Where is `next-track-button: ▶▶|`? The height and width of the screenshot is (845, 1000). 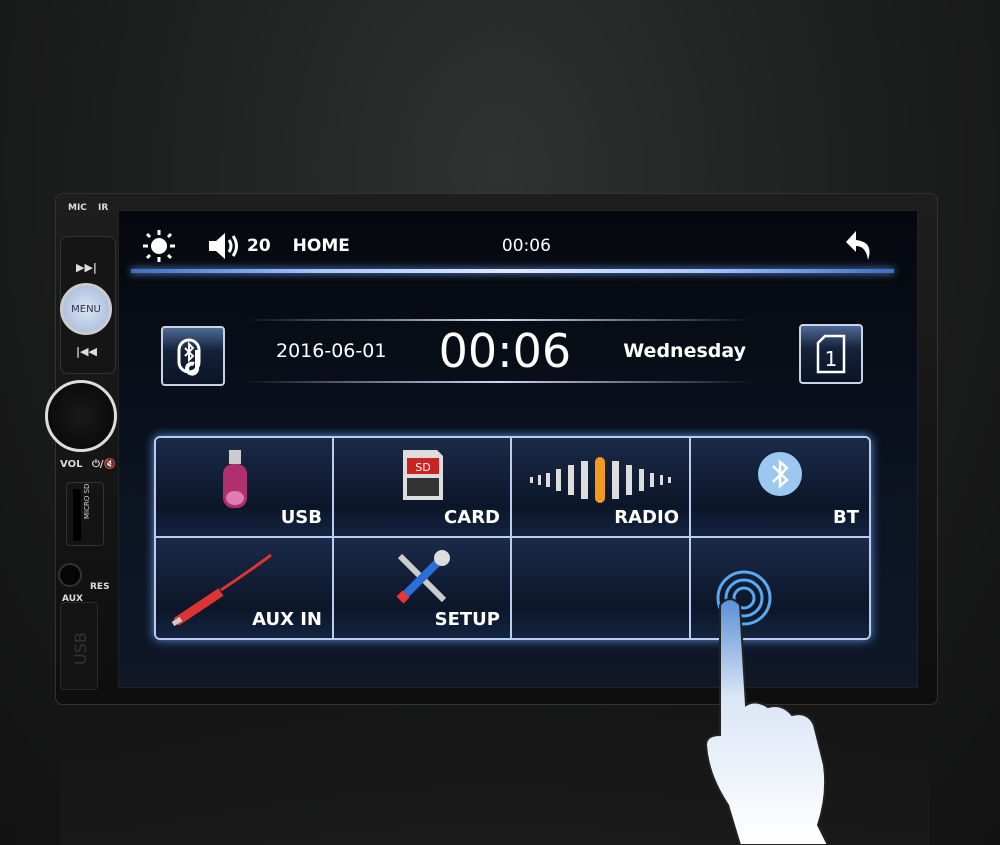
next-track-button: ▶▶| is located at coordinates (86, 267).